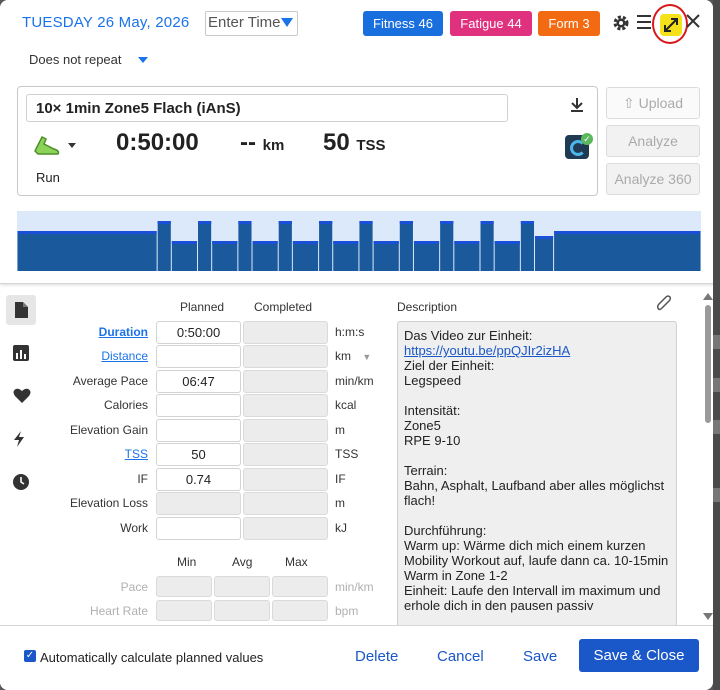 The width and height of the screenshot is (720, 690). I want to click on menu-icon, so click(644, 22).